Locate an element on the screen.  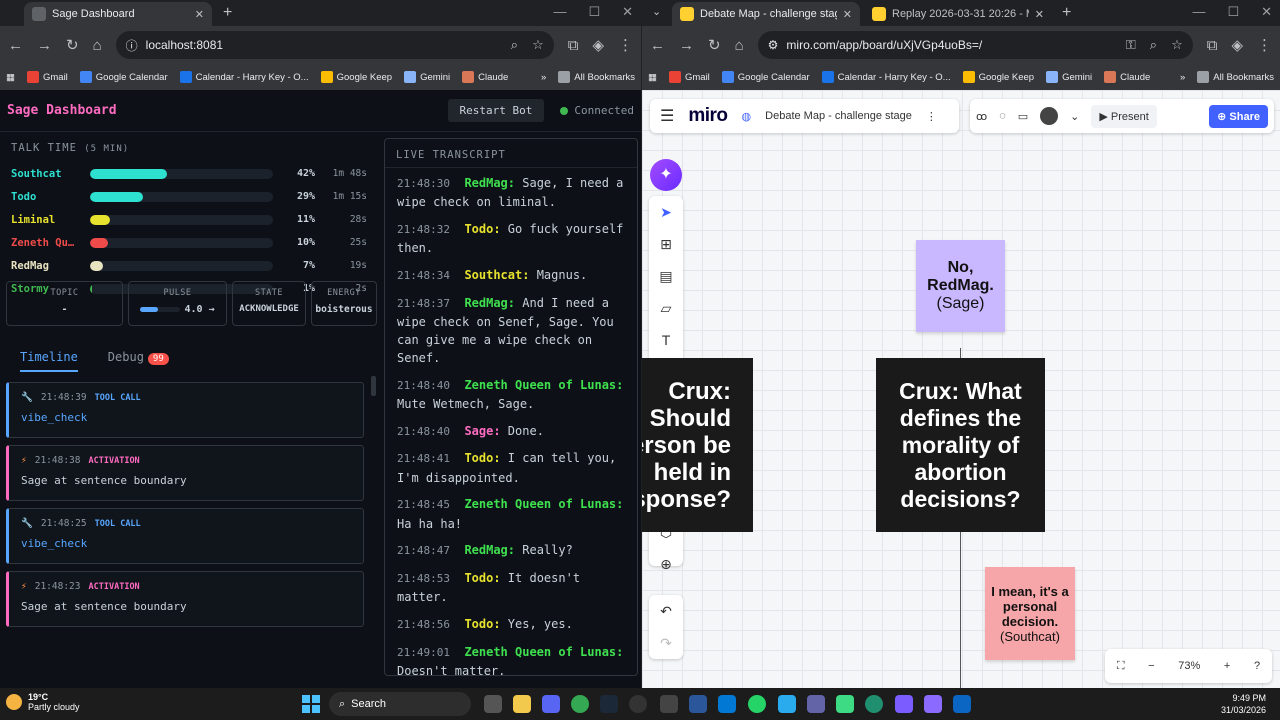
start-button is located at coordinates (311, 704).